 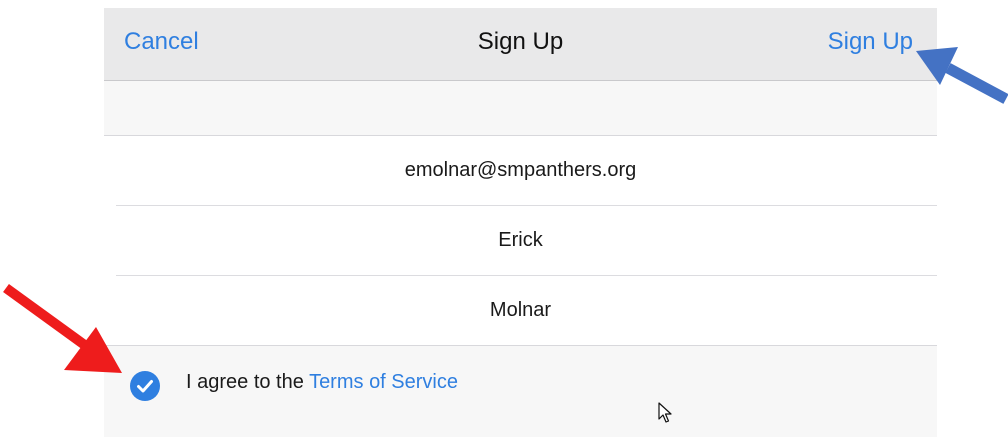 I want to click on nav-title-wrap: Sign Up, so click(x=520, y=42).